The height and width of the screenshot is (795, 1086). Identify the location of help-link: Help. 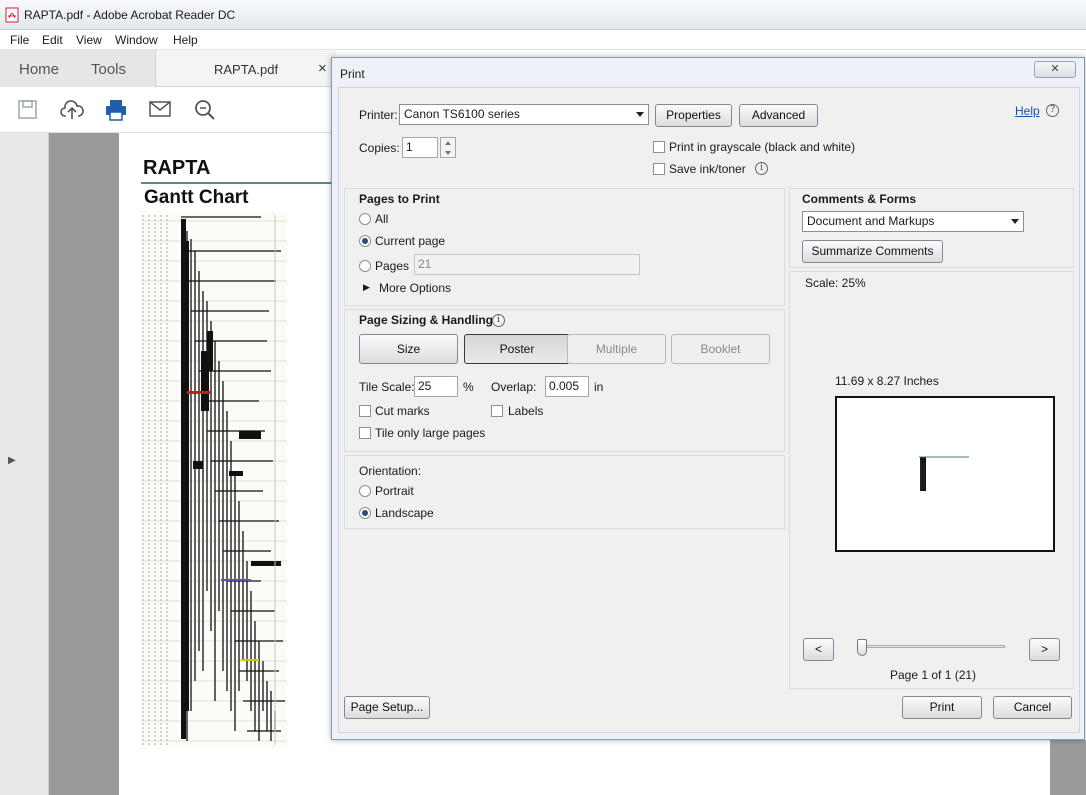
(1027, 111).